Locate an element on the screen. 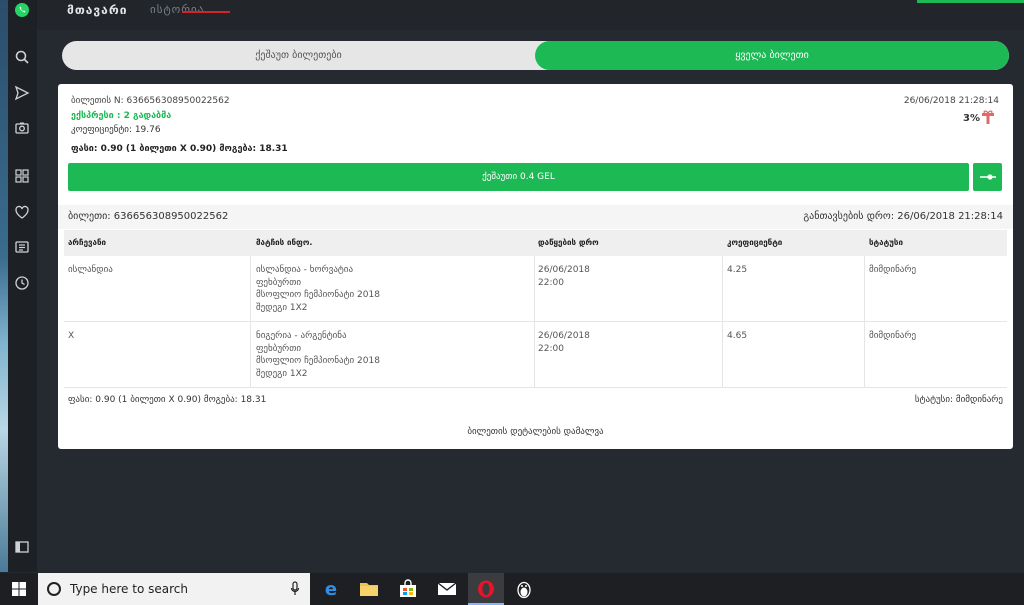 The width and height of the screenshot is (1024, 605). match-teams: ნიგერია - არგენტინა is located at coordinates (301, 336).